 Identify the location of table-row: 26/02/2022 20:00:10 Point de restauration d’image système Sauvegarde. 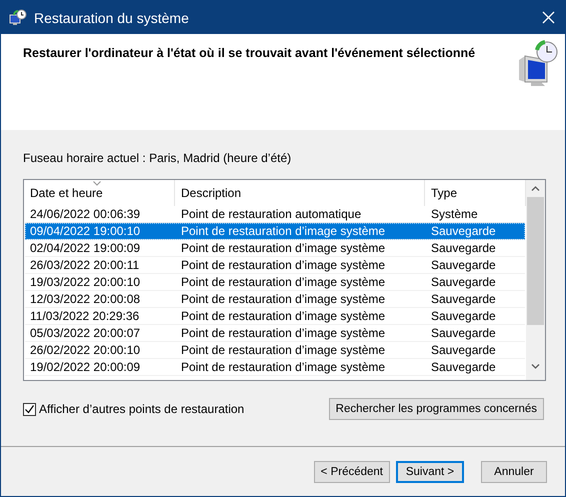
(275, 350).